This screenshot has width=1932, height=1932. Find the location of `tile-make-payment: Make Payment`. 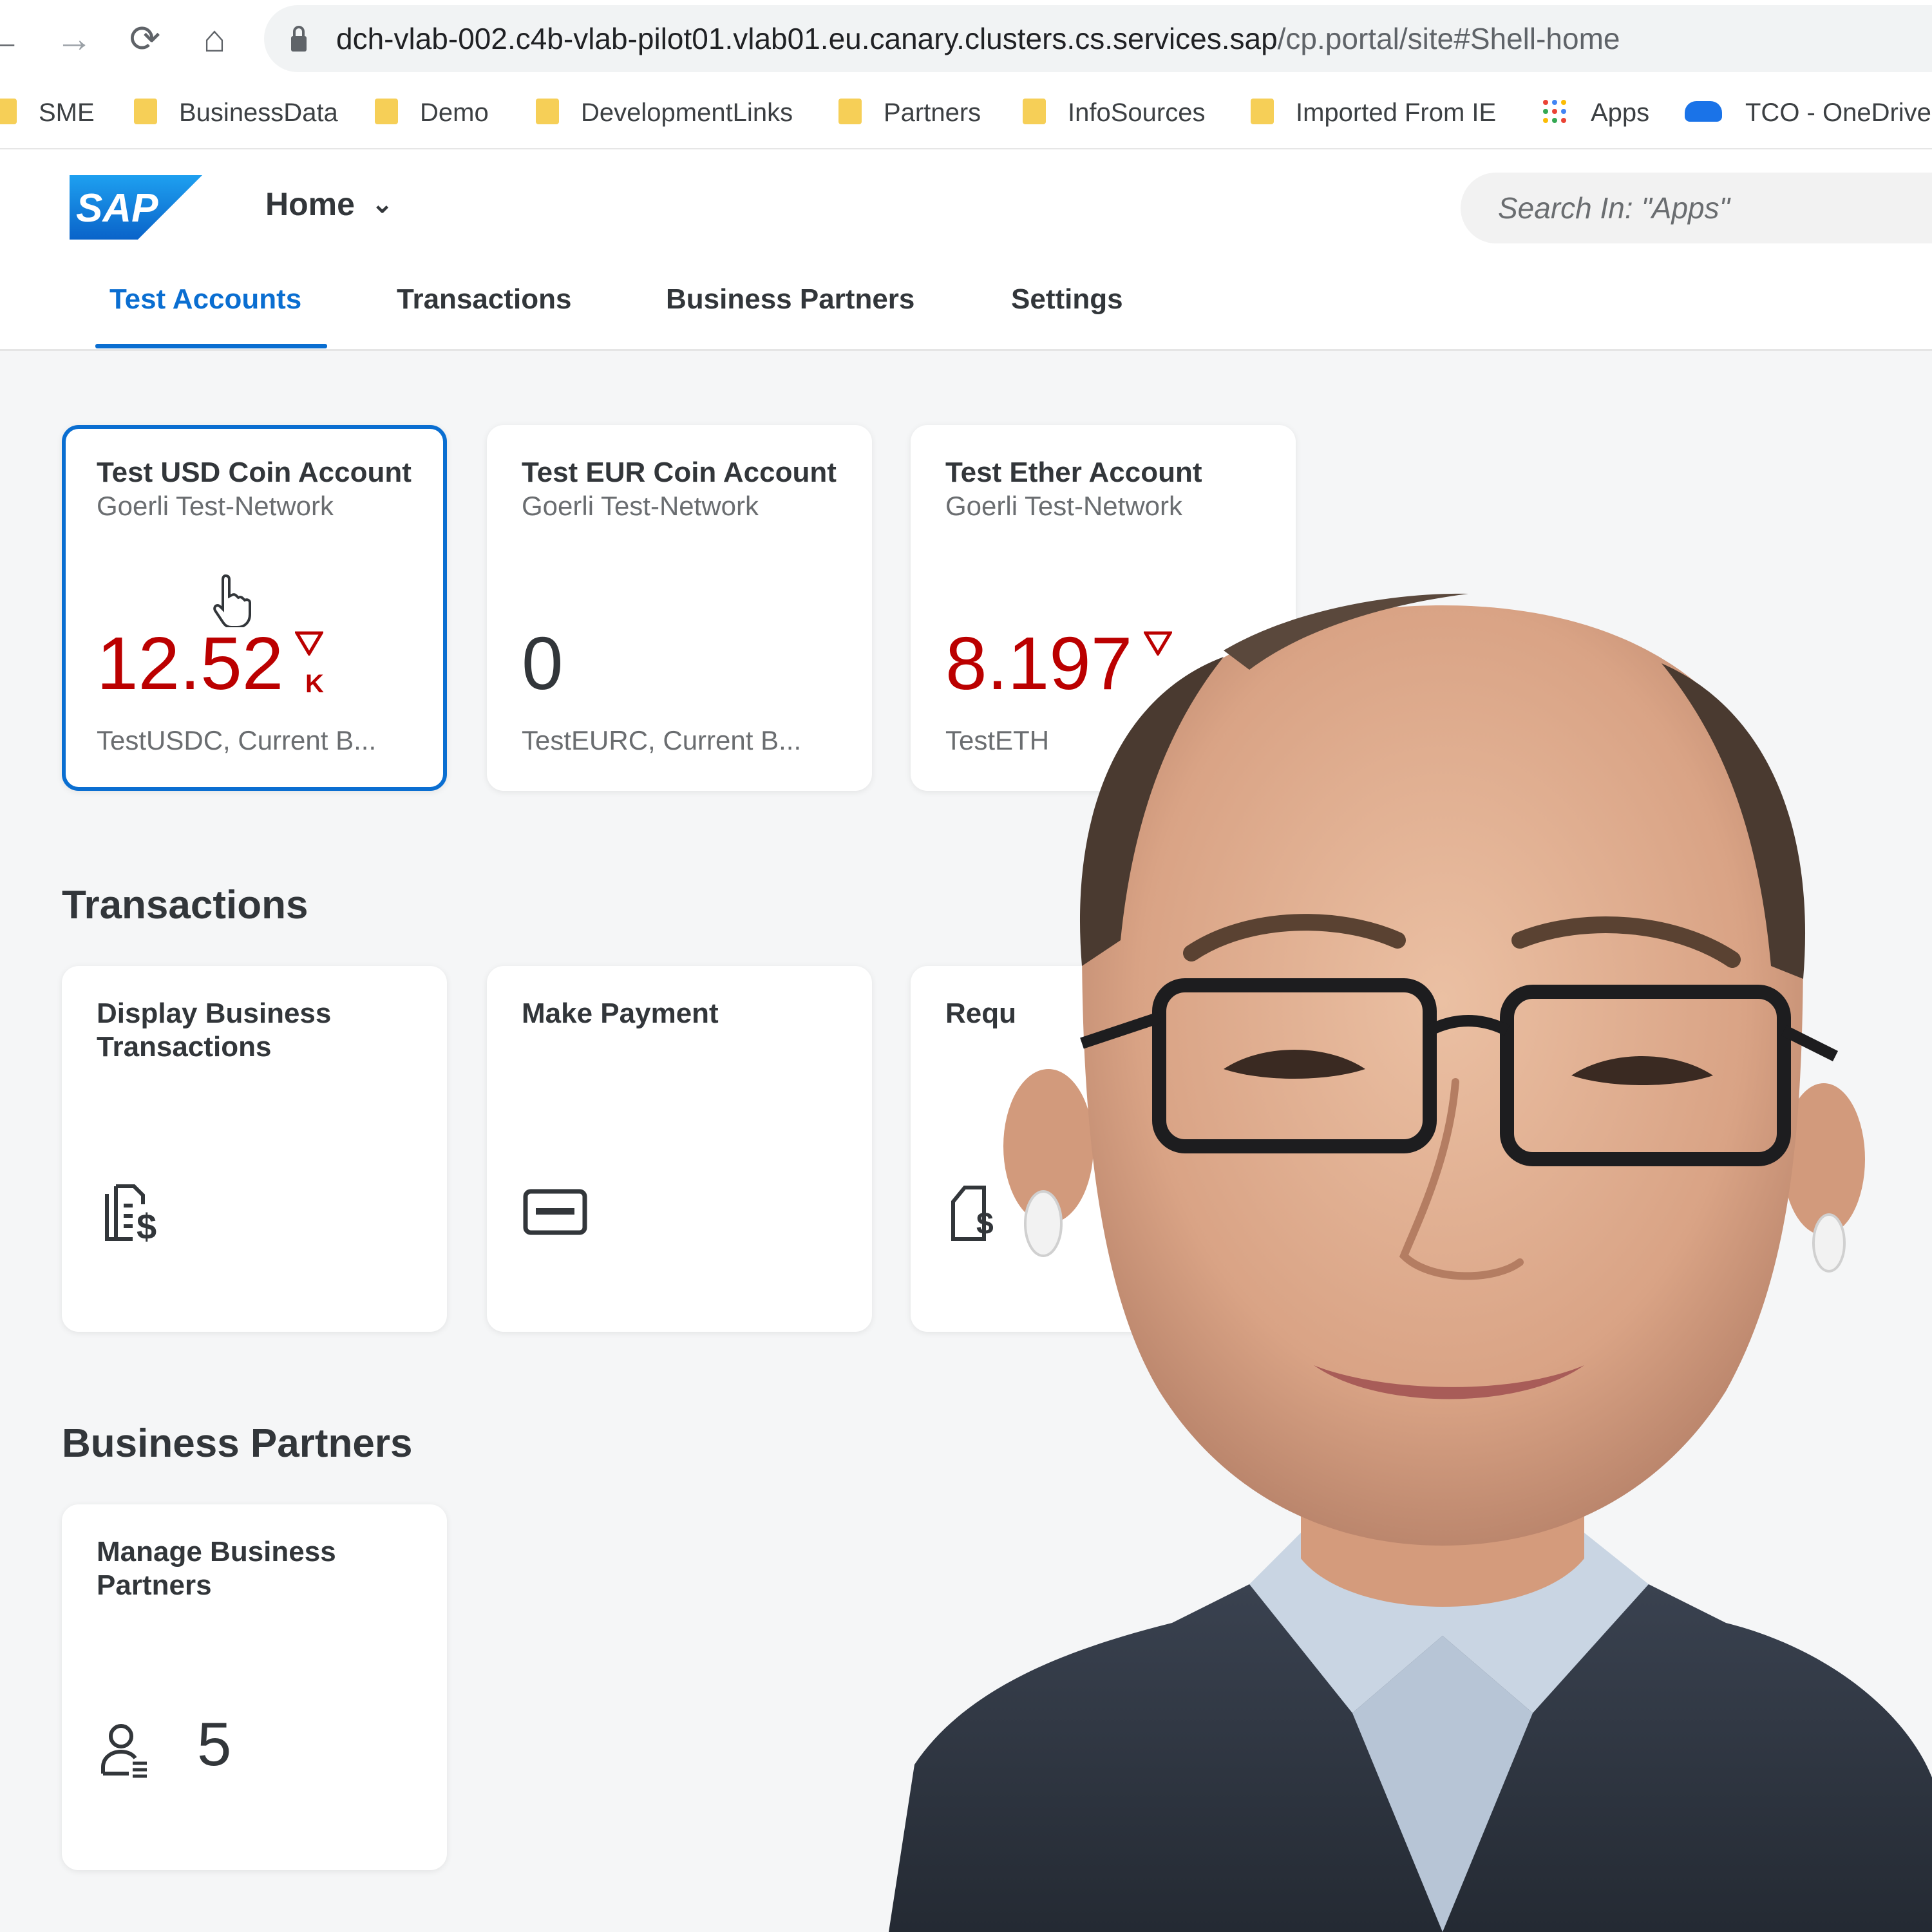

tile-make-payment: Make Payment is located at coordinates (680, 1149).